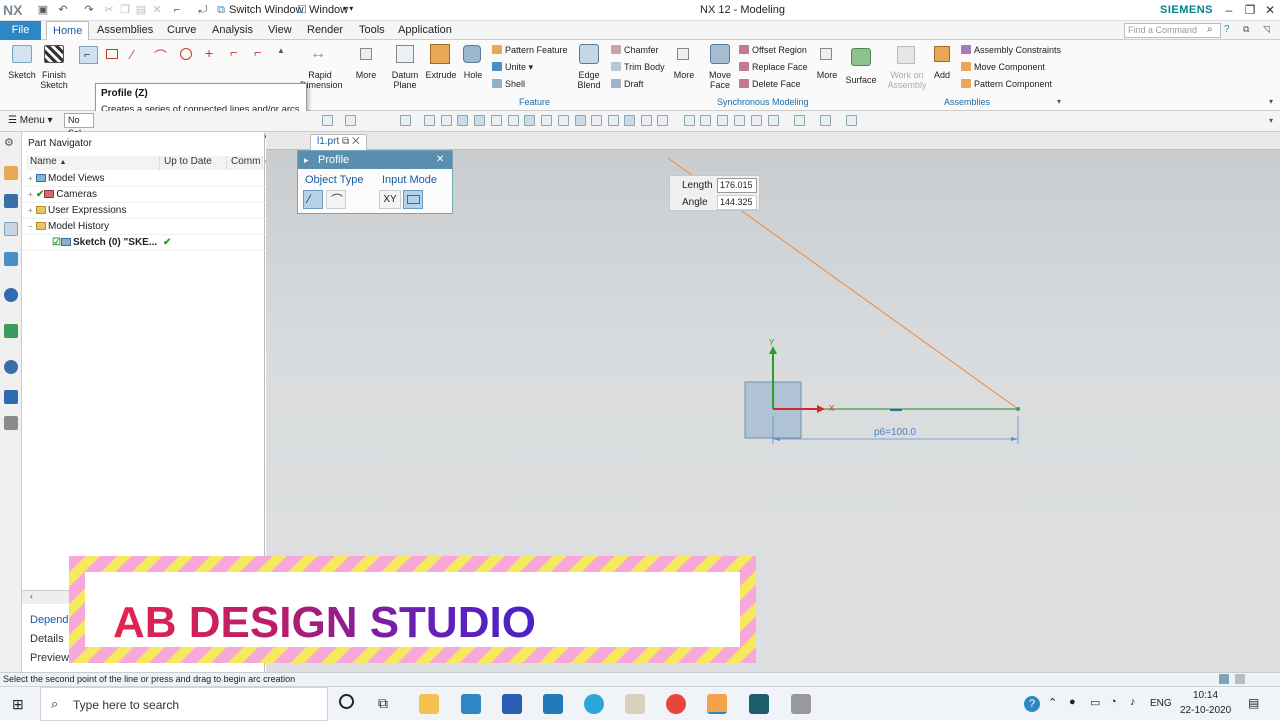 The height and width of the screenshot is (721, 1280). I want to click on web-browser-icon, so click(11, 331).